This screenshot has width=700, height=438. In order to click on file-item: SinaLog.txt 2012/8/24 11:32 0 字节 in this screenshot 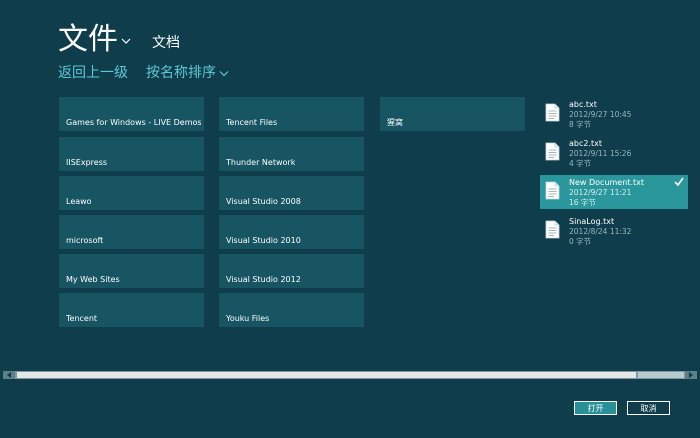, I will do `click(614, 231)`.